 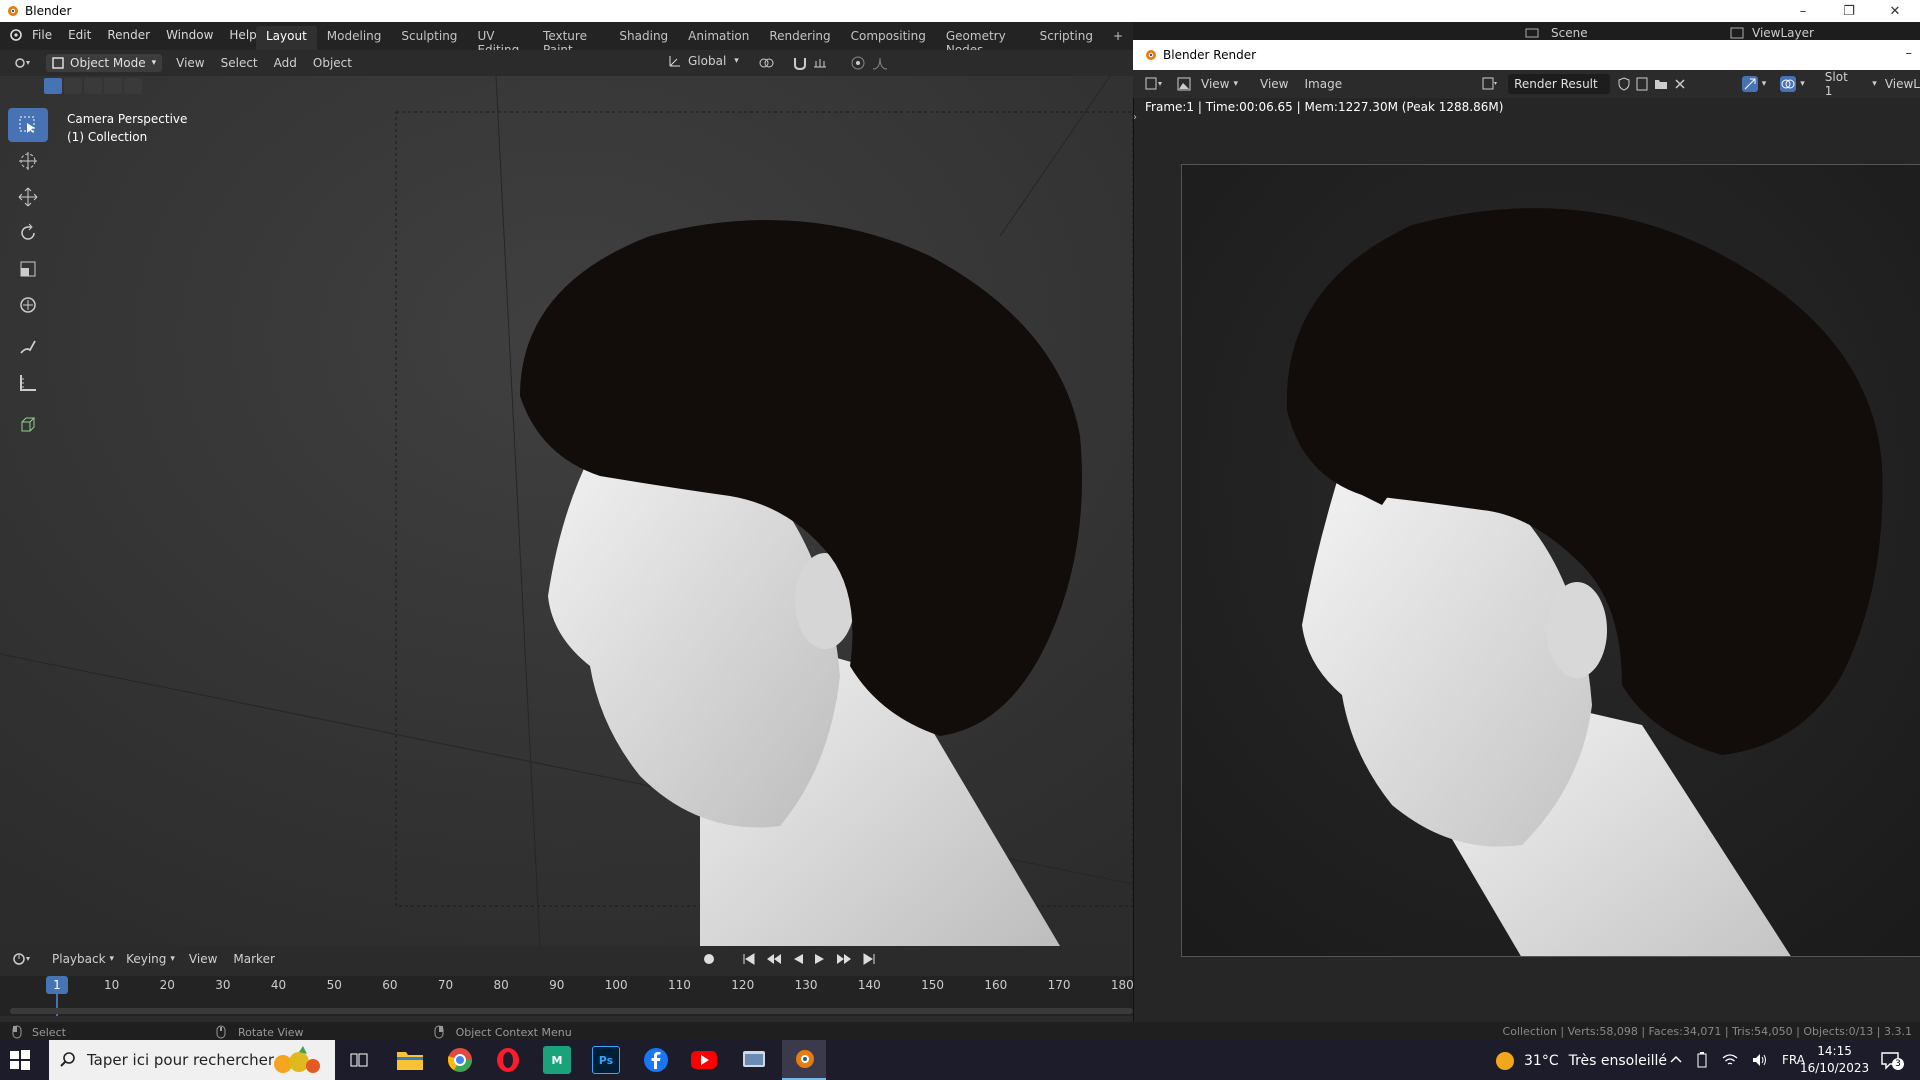 I want to click on record-icon, so click(x=709, y=959).